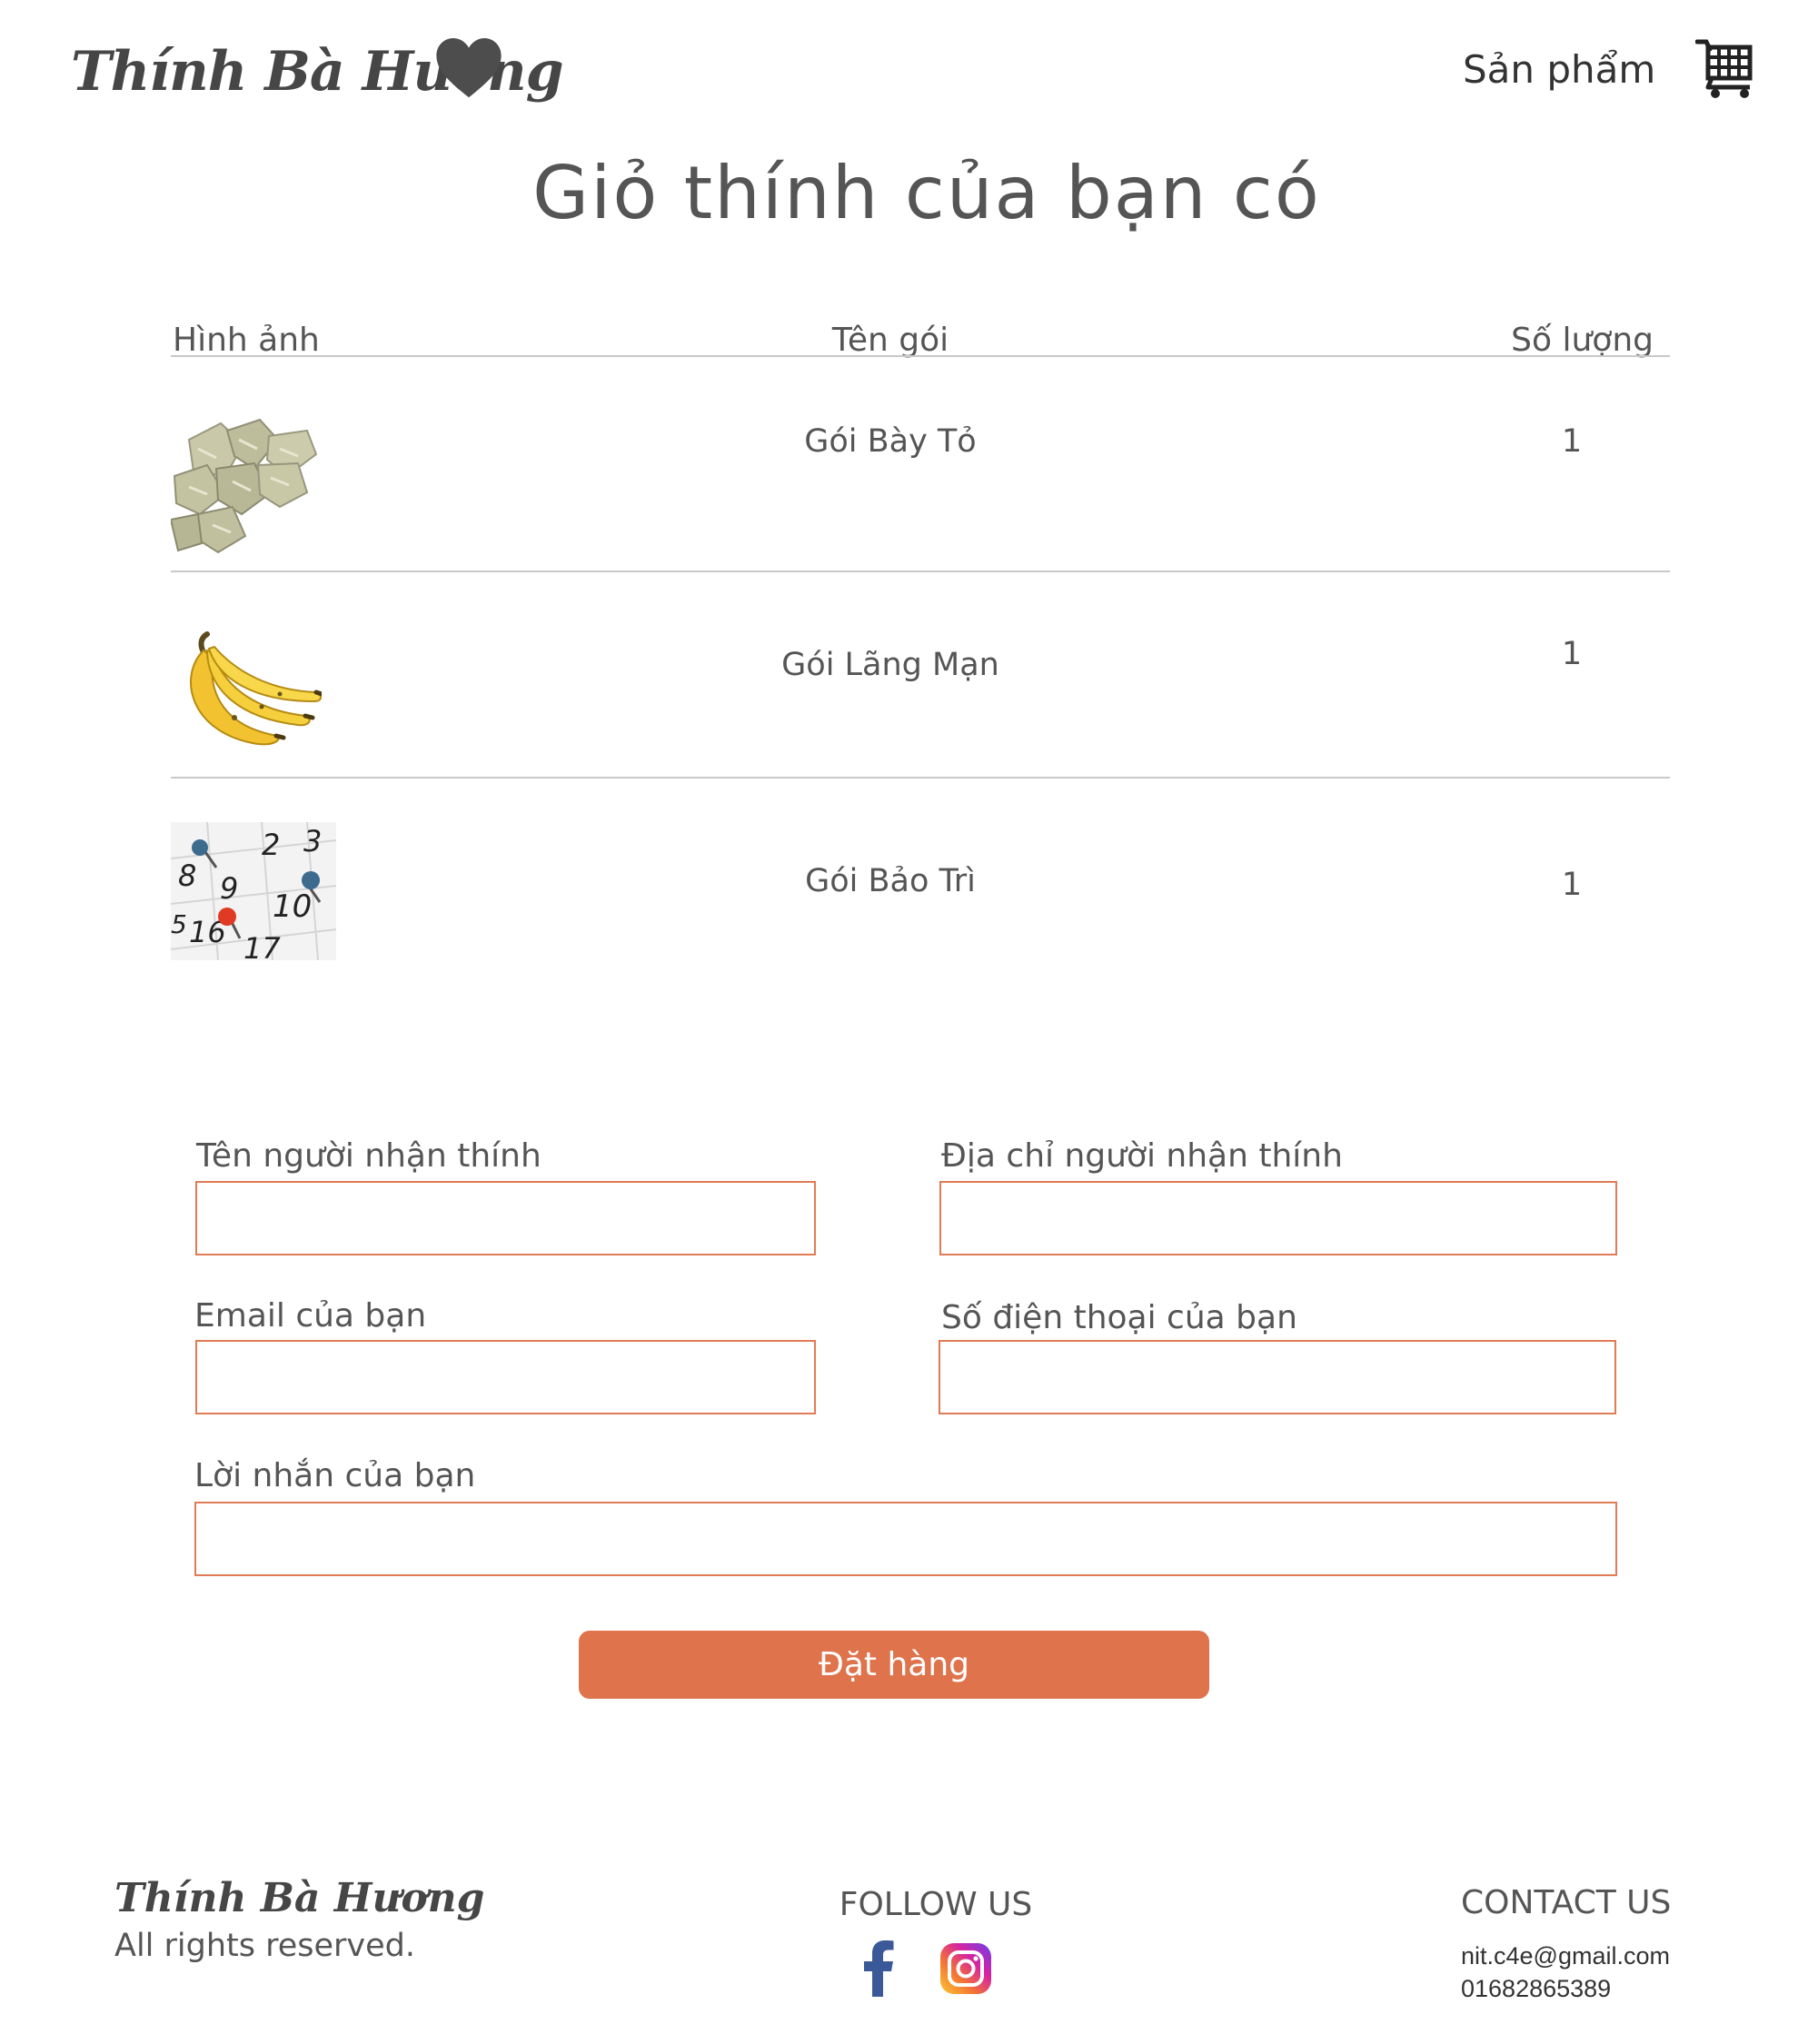  What do you see at coordinates (187, 875) in the screenshot?
I see `svg-text: 8` at bounding box center [187, 875].